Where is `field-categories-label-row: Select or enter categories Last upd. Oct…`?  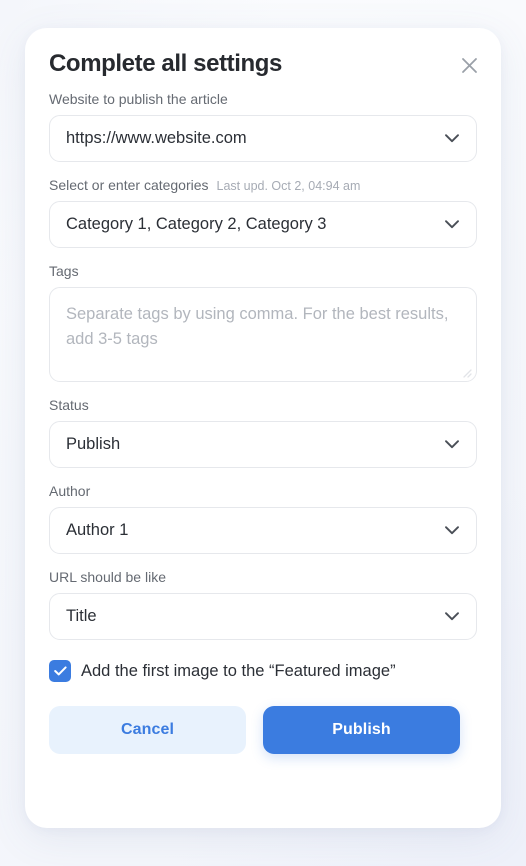
field-categories-label-row: Select or enter categories Last upd. Oct… is located at coordinates (263, 185).